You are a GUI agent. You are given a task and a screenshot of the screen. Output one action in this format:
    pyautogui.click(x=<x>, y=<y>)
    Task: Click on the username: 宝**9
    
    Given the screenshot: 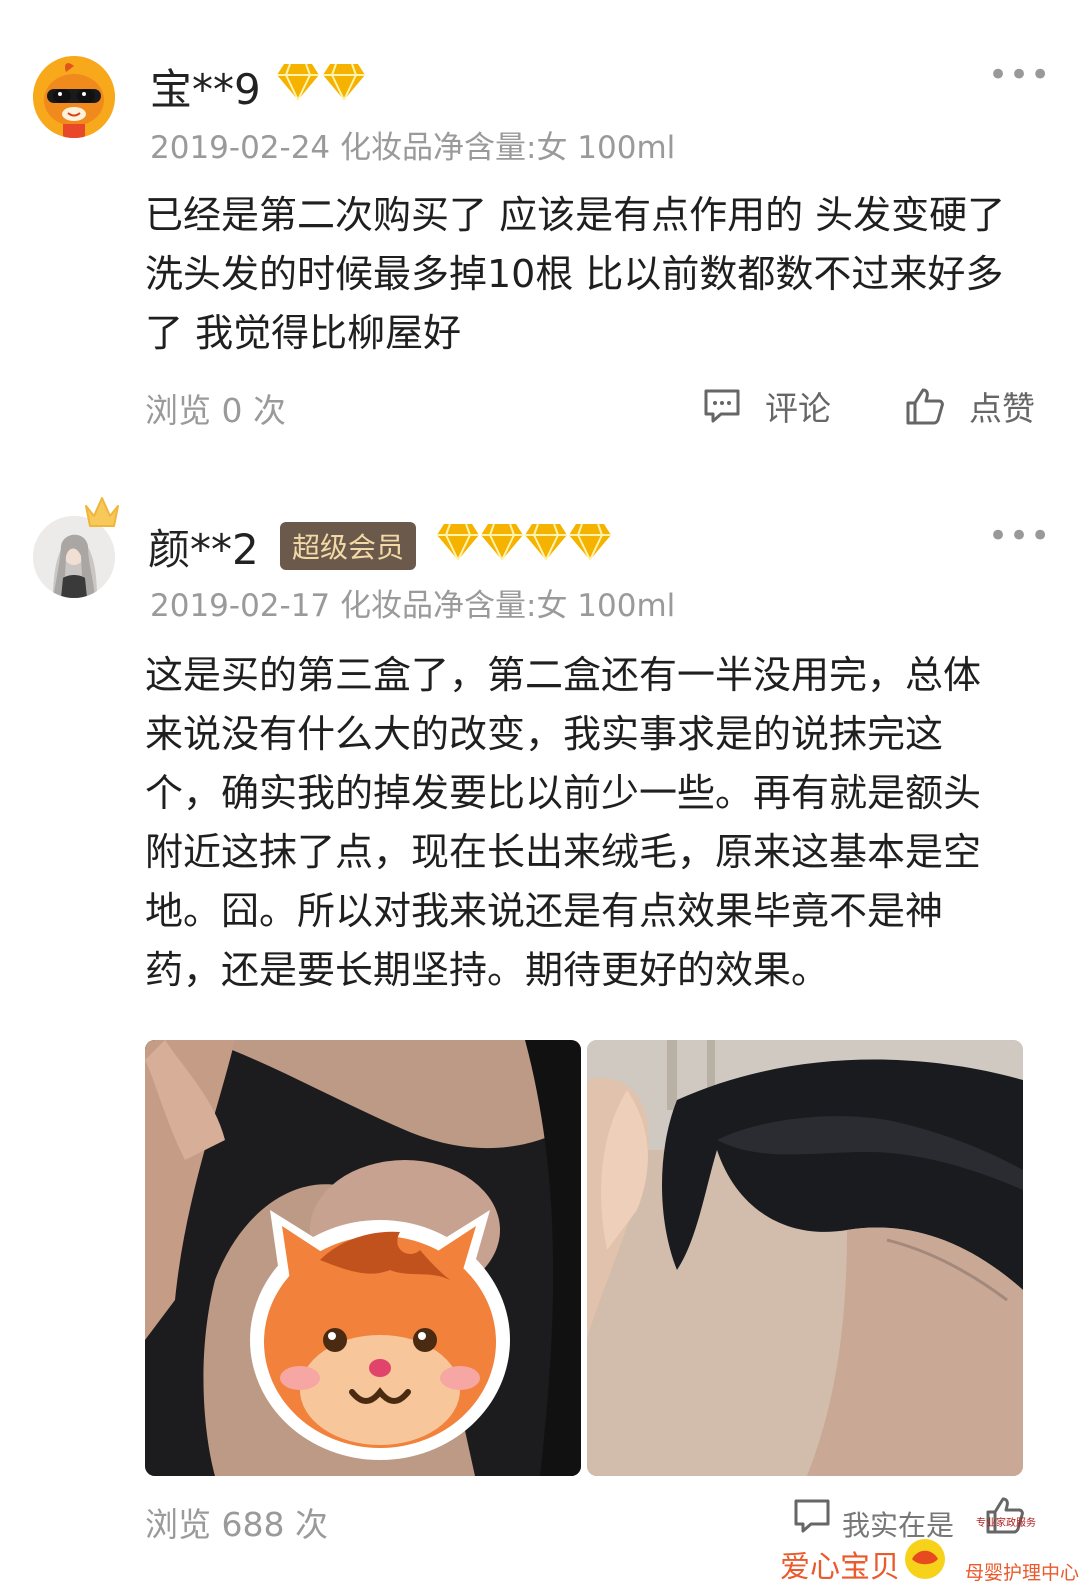 What is the action you would take?
    pyautogui.click(x=205, y=86)
    